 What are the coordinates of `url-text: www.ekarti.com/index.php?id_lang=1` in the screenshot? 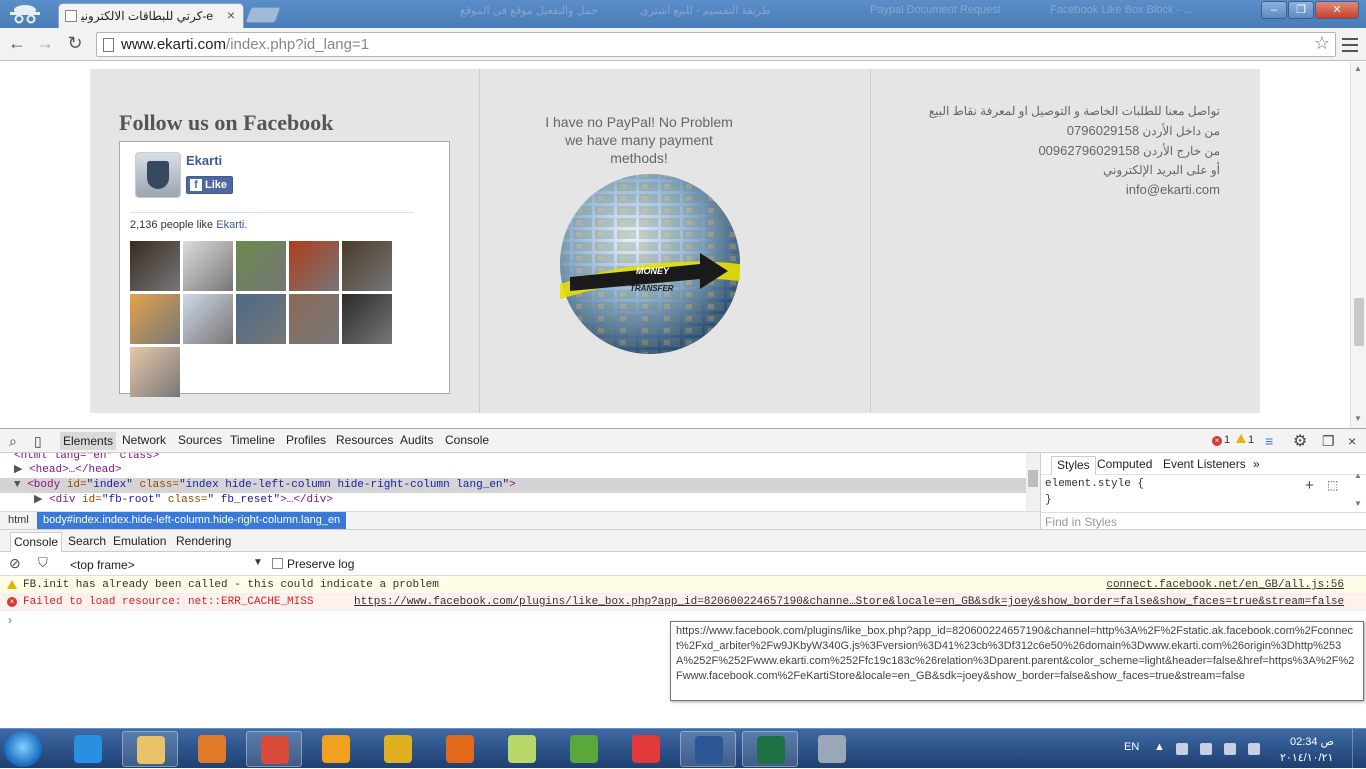 It's located at (245, 44).